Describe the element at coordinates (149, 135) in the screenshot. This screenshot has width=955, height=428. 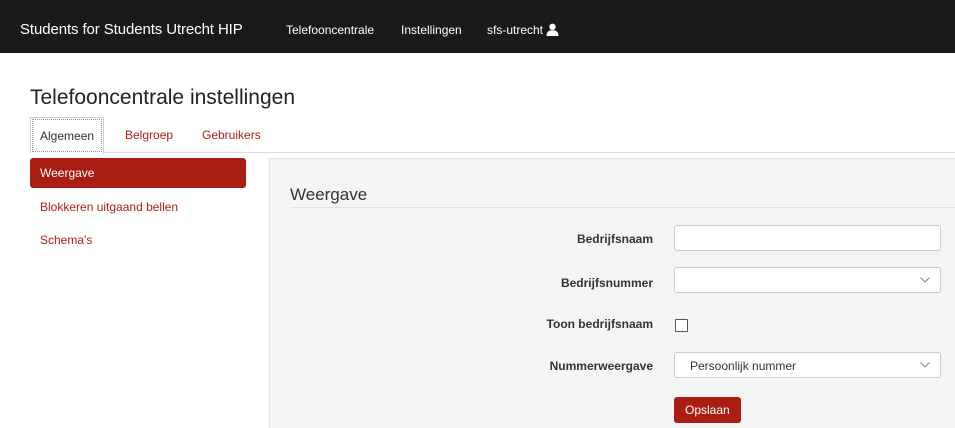
I see `tab-belgroep: Belgroep` at that location.